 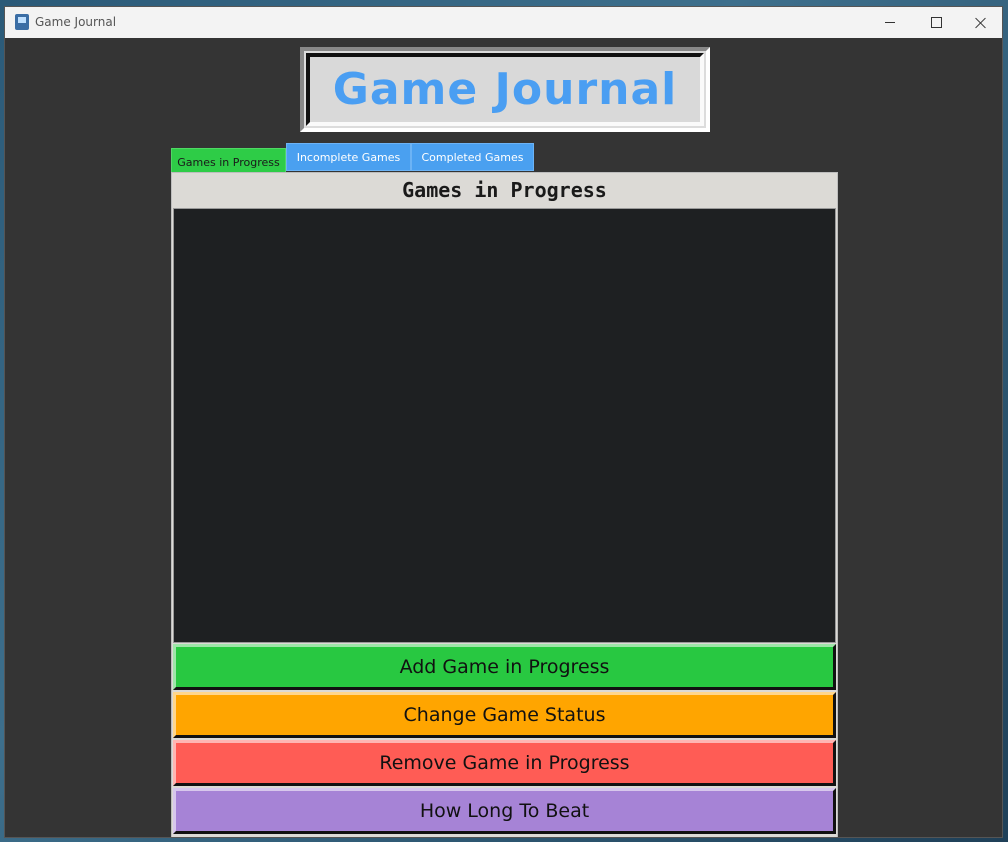 What do you see at coordinates (472, 157) in the screenshot?
I see `tab-completed-games: Completed Games` at bounding box center [472, 157].